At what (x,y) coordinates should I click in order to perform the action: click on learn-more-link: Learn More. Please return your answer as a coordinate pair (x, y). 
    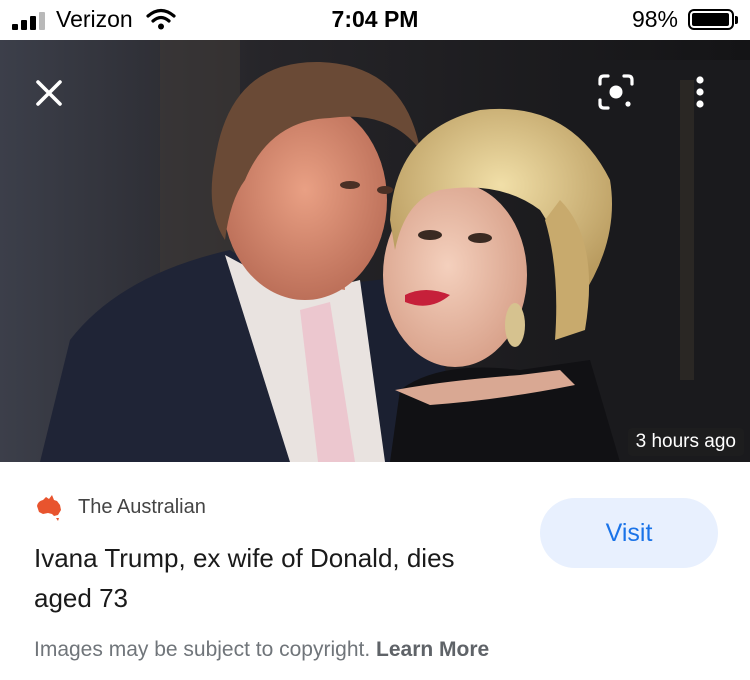
    Looking at the image, I should click on (432, 649).